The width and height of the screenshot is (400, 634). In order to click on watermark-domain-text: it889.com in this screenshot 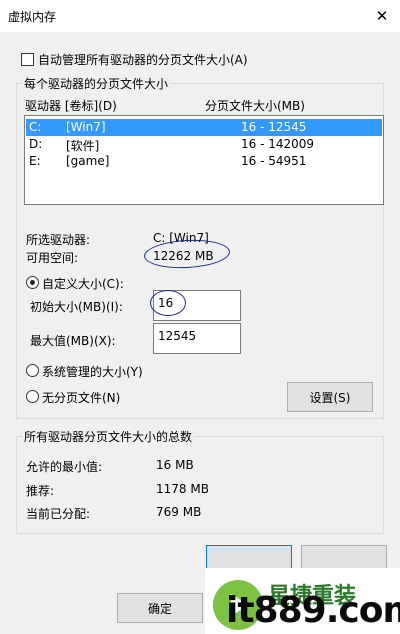, I will do `click(313, 610)`.